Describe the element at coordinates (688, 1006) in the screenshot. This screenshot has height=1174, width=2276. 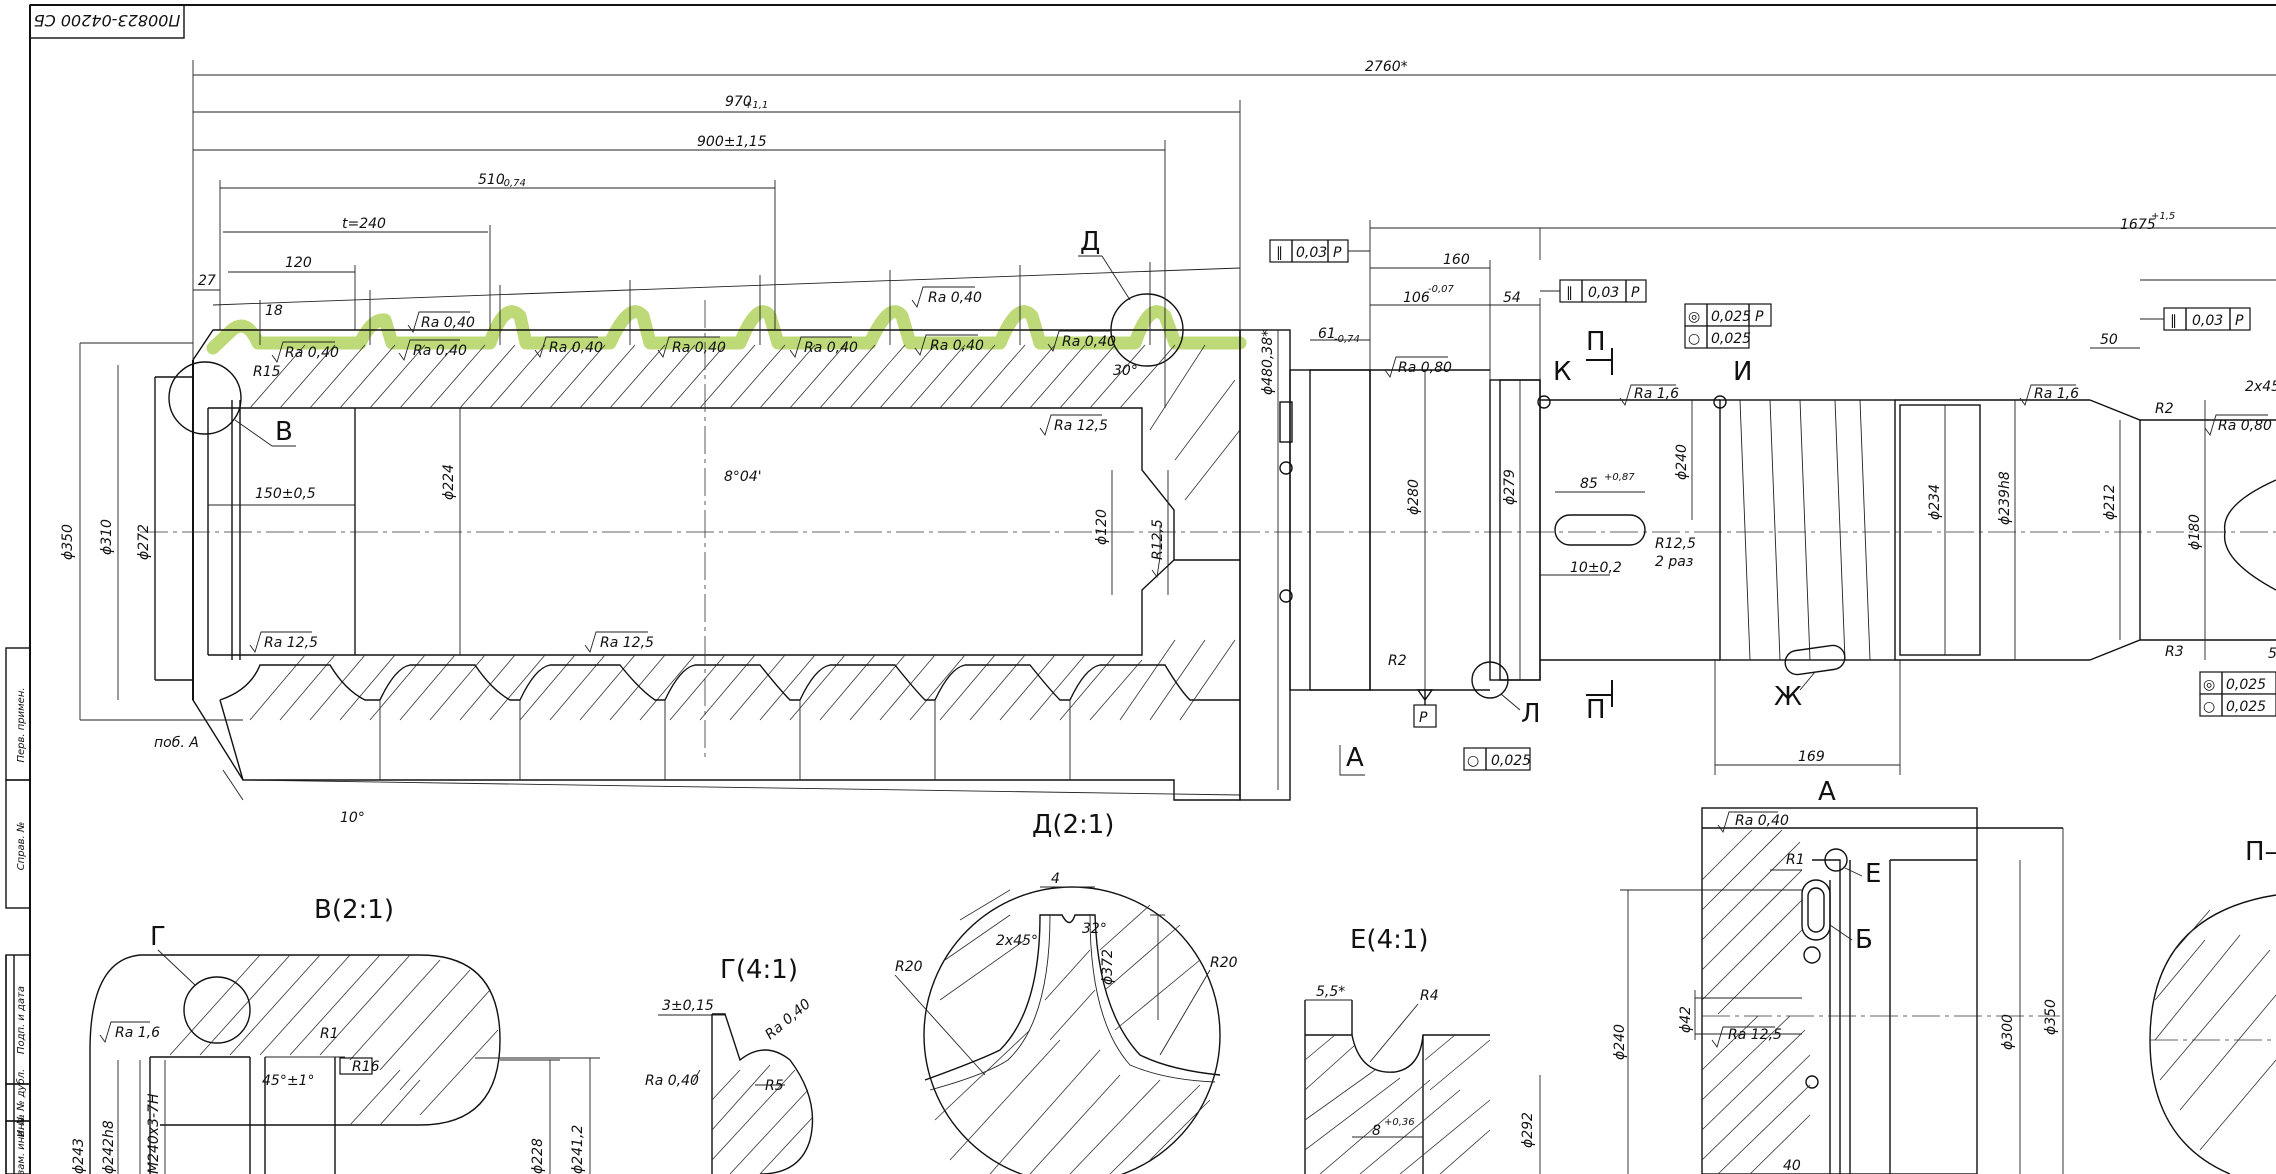
I see `view-g-315: 3±0,15` at that location.